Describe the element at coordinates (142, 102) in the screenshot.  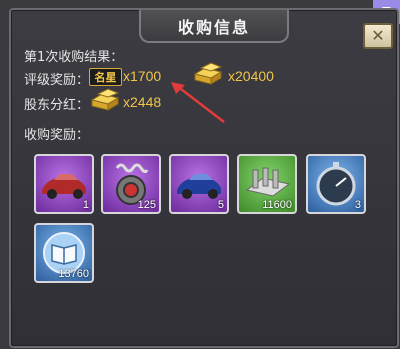
I see `dividend-gold-value: x2448` at that location.